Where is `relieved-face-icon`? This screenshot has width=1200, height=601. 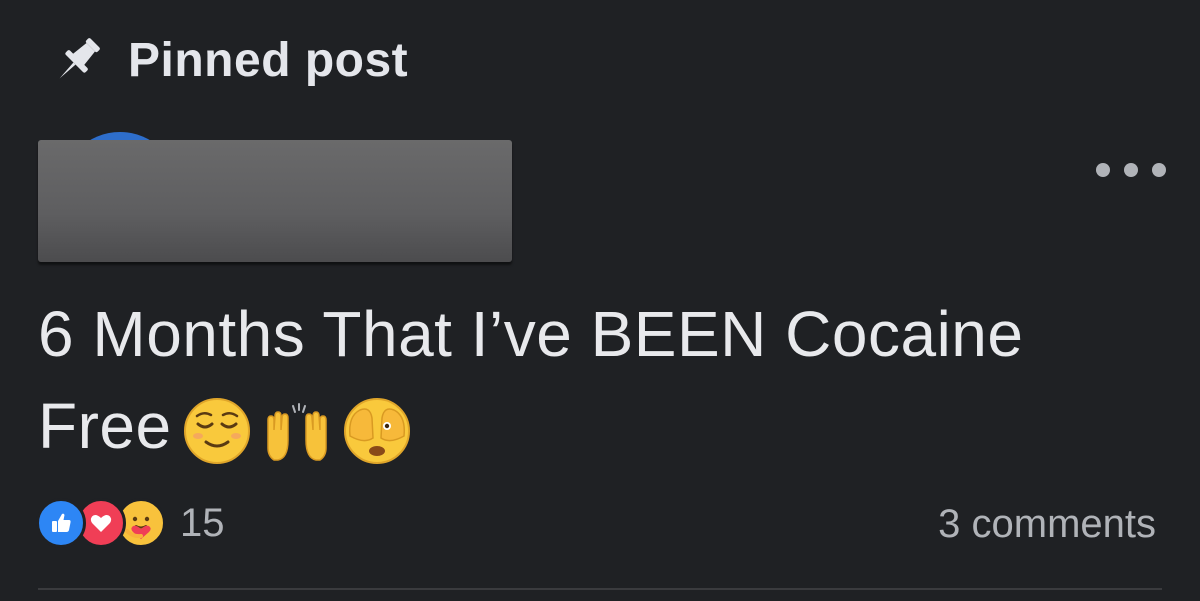
relieved-face-icon is located at coordinates (217, 431).